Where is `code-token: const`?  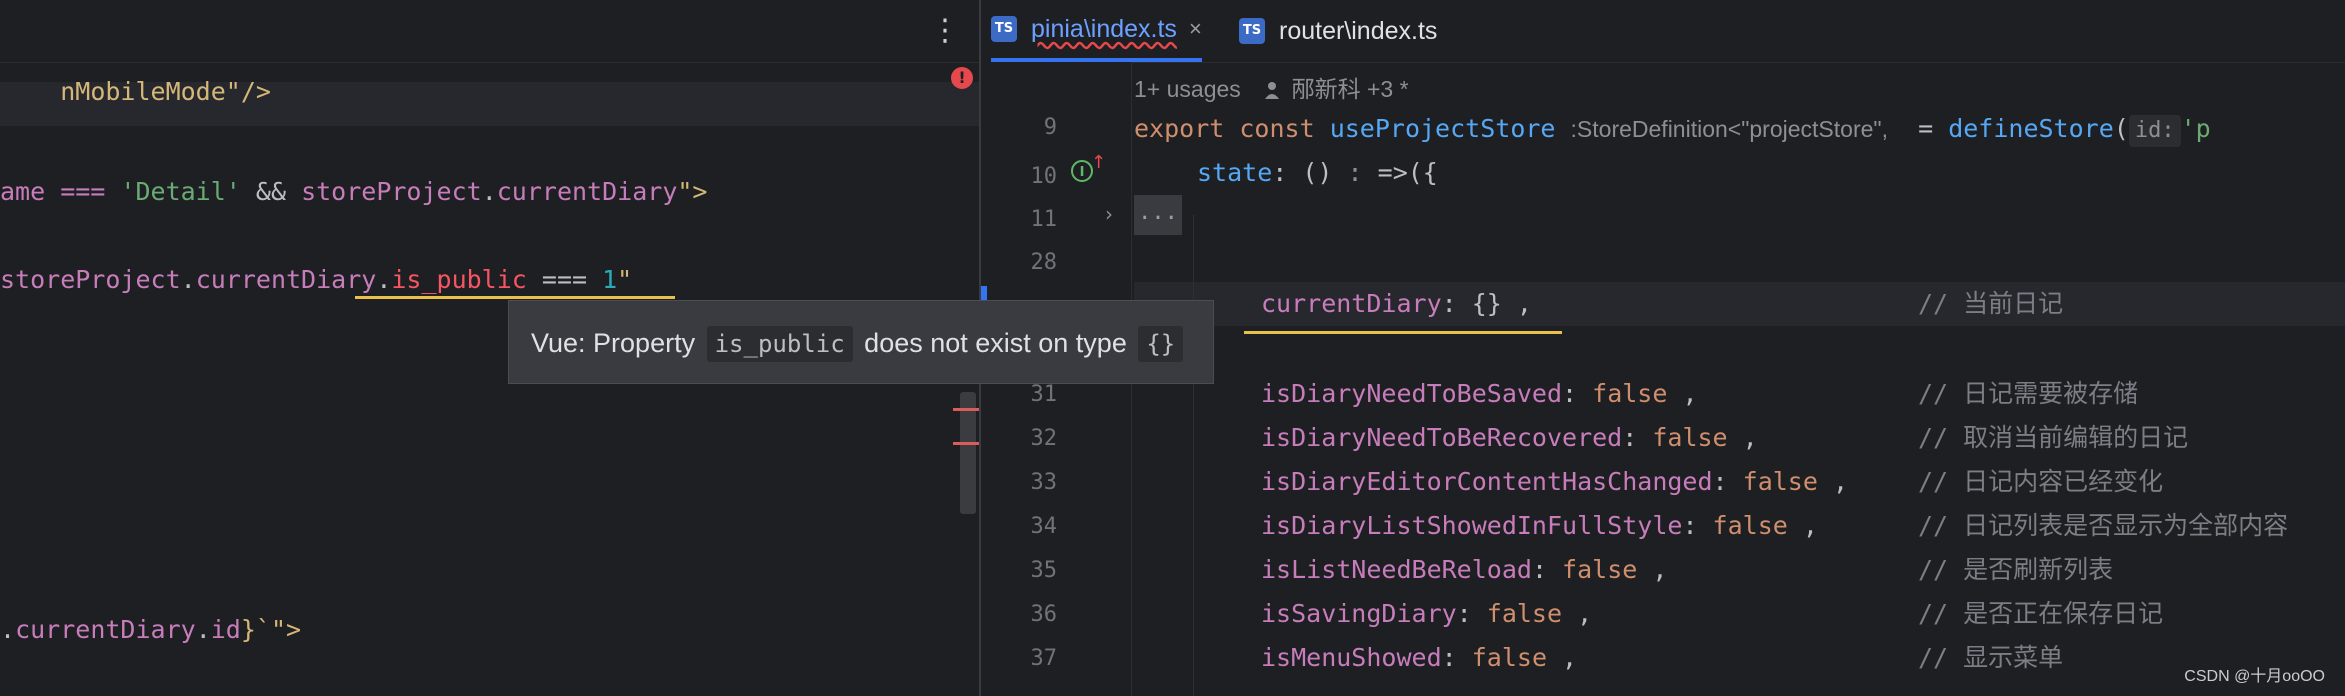
code-token: const is located at coordinates (1277, 128).